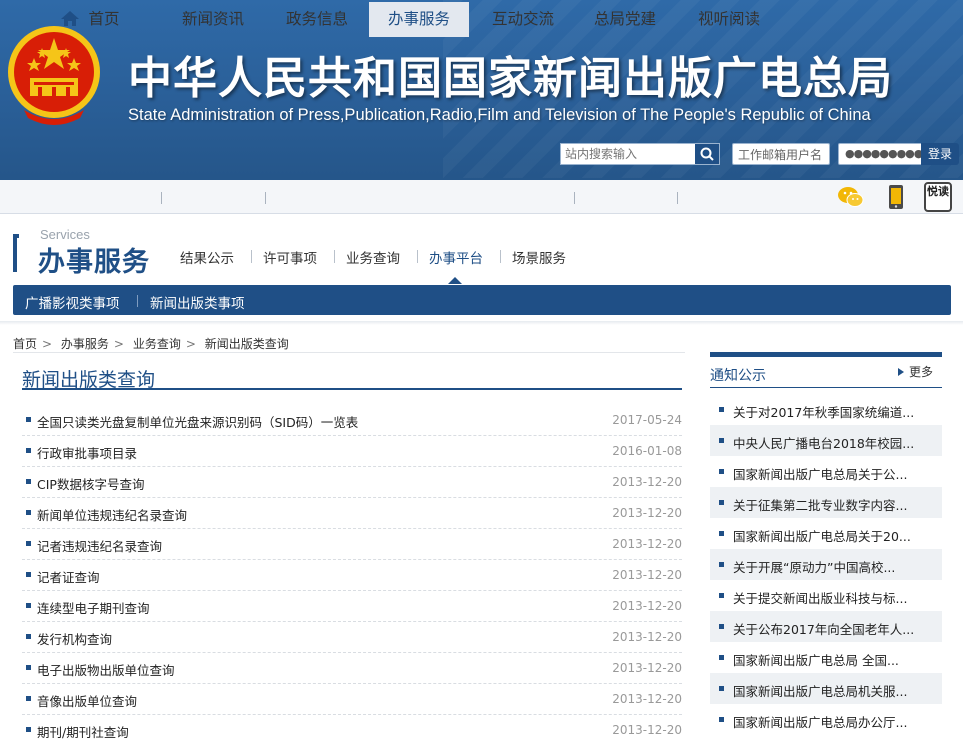  What do you see at coordinates (87, 452) in the screenshot?
I see `list-item-title: 行政审批事项目录` at bounding box center [87, 452].